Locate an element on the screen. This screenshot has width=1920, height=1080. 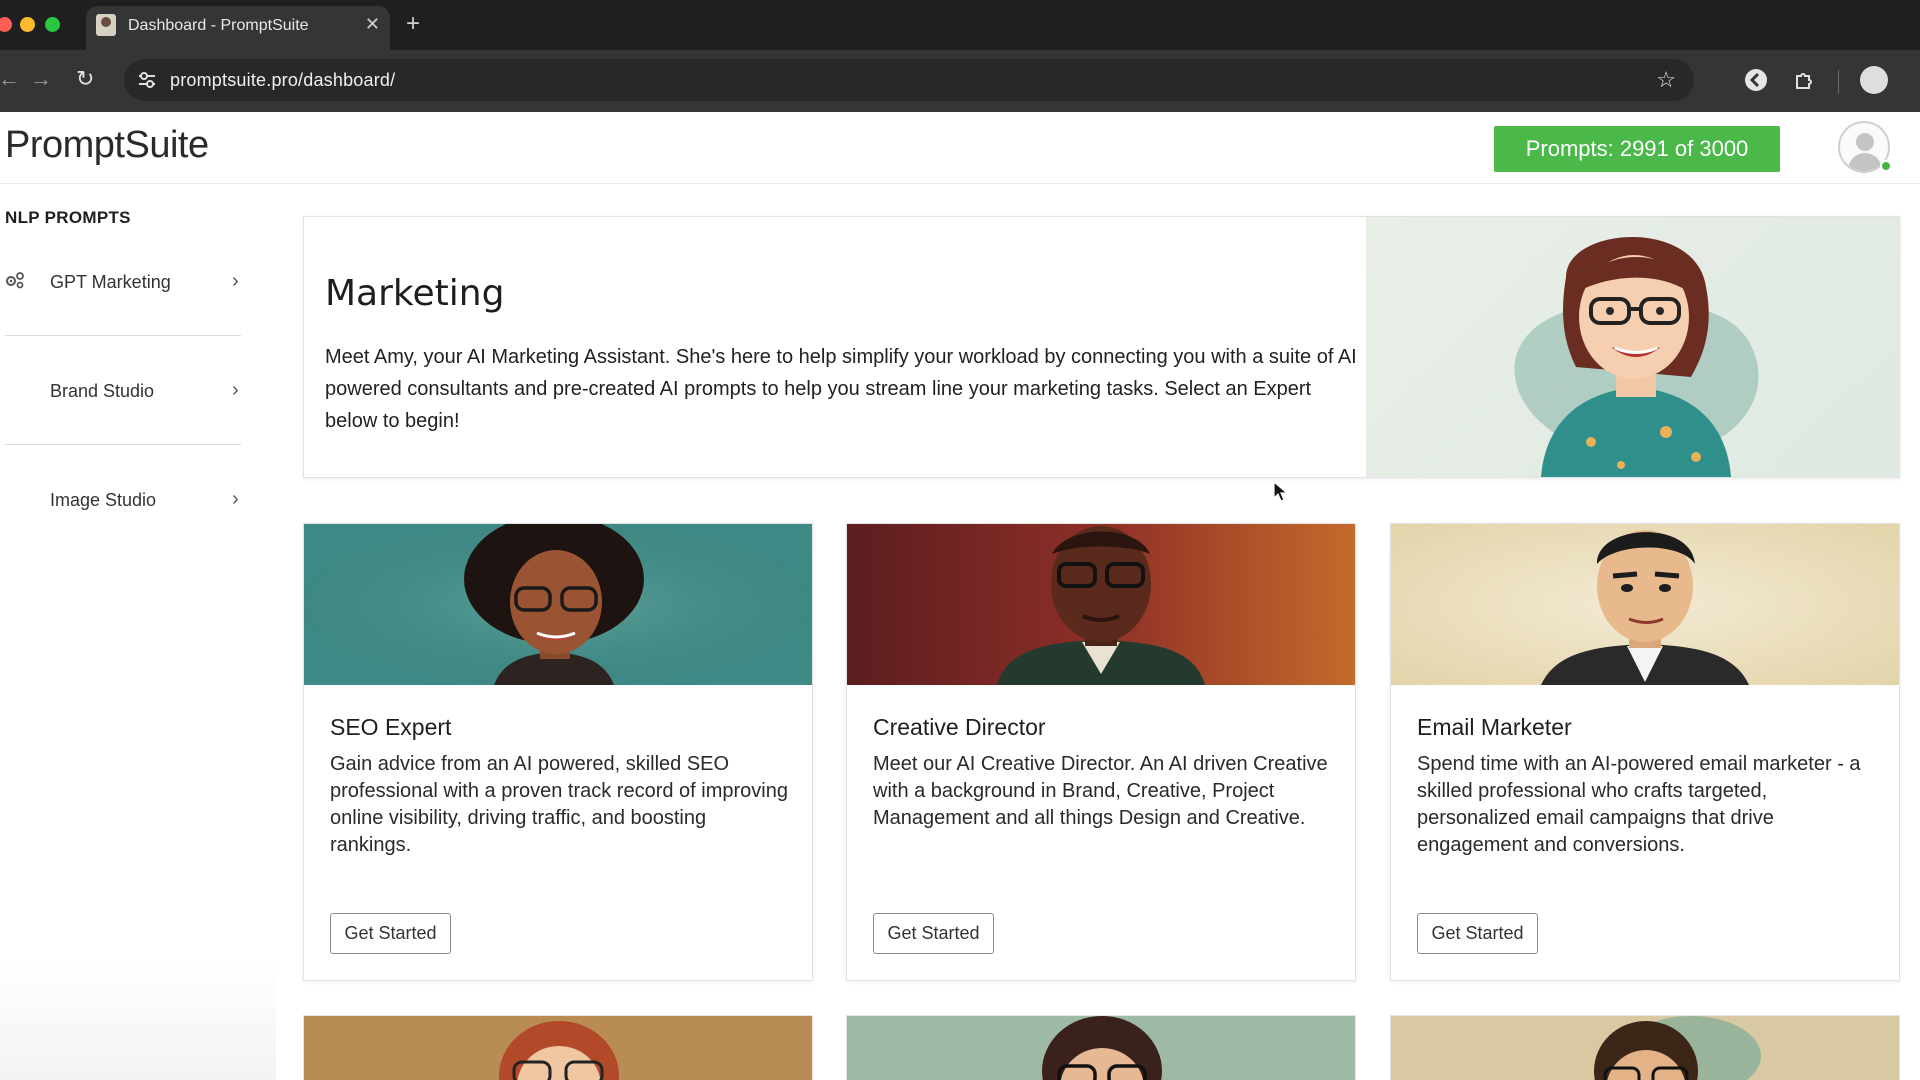
back-icon: ← is located at coordinates (10, 79).